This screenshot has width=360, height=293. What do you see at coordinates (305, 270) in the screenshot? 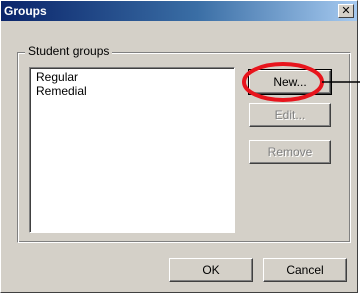
I see `cancel-button: Cancel` at bounding box center [305, 270].